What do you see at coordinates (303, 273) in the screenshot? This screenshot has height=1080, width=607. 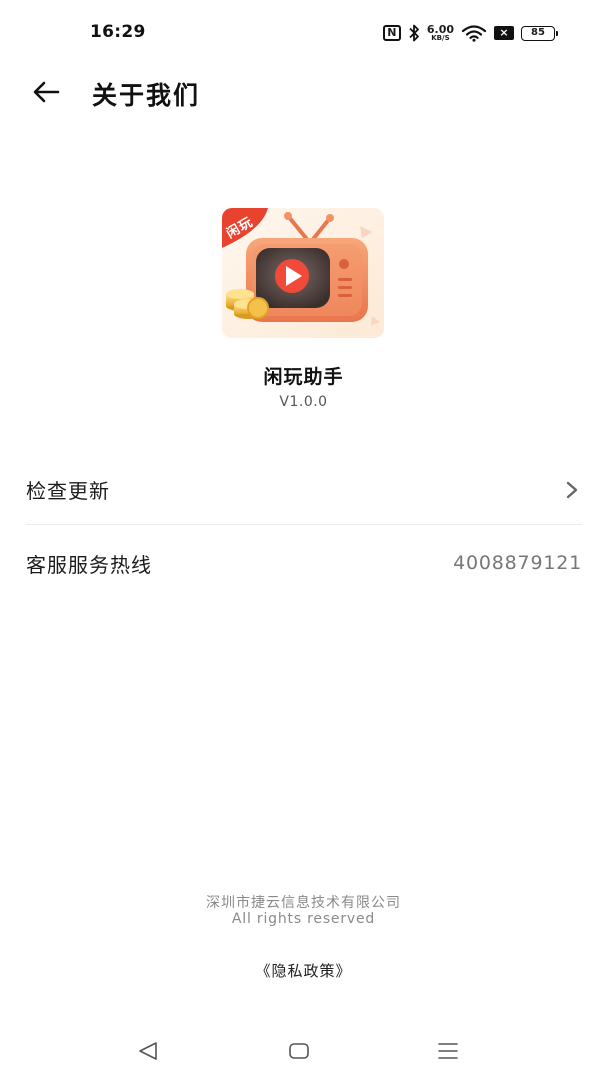 I see `app-logo: 闲玩` at bounding box center [303, 273].